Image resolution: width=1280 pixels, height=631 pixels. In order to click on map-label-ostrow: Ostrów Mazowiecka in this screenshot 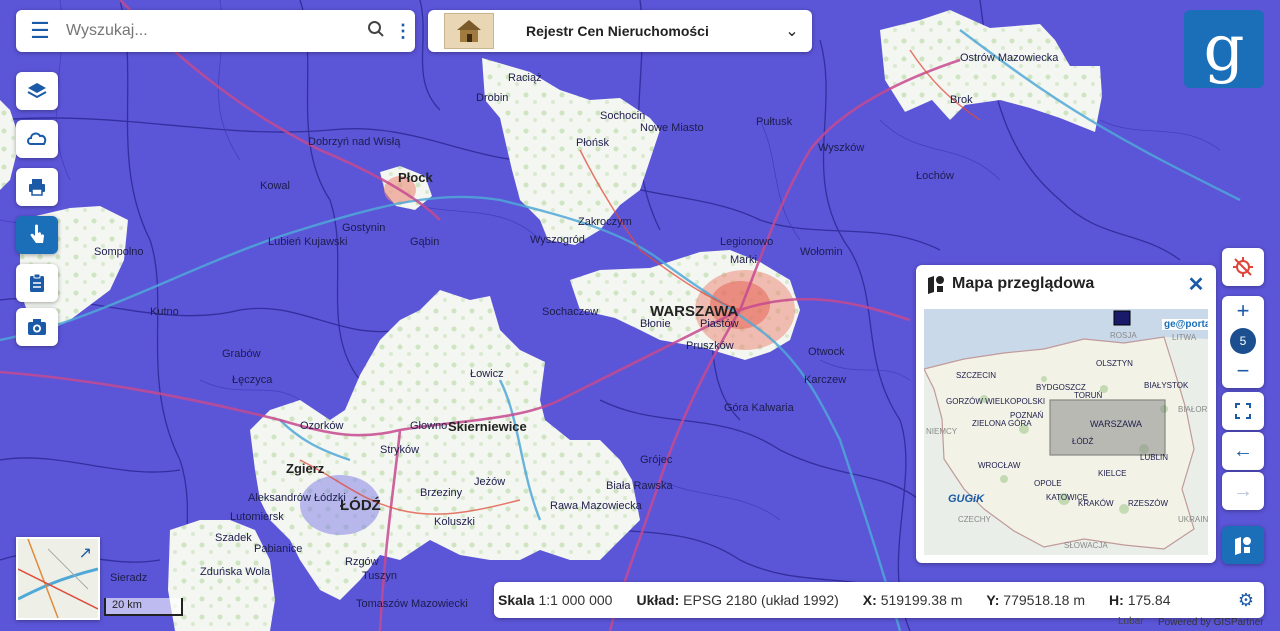, I will do `click(1009, 58)`.